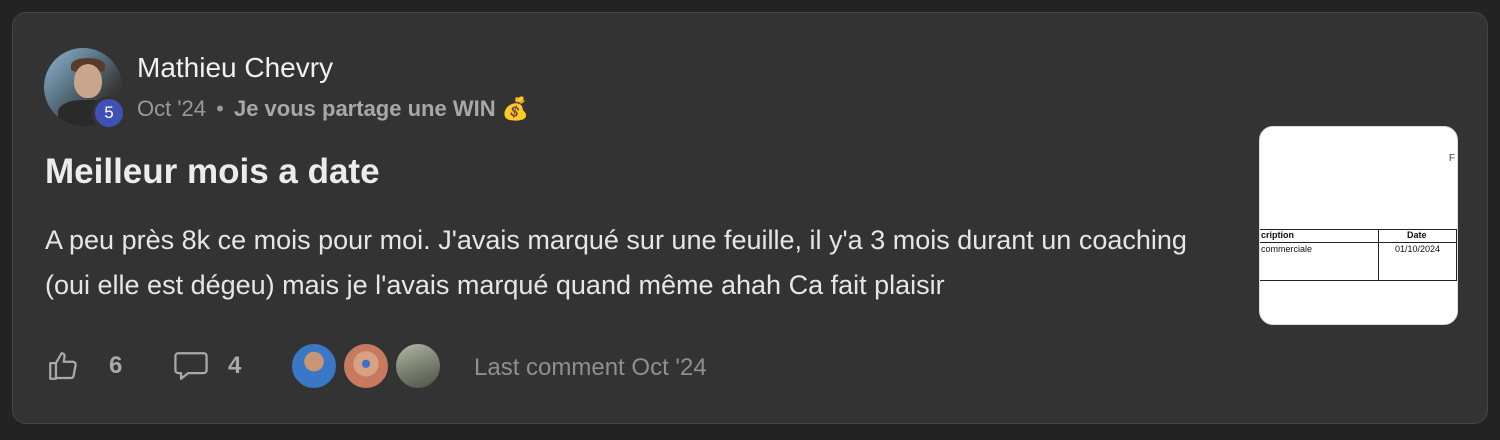 This screenshot has width=1500, height=440. What do you see at coordinates (212, 172) in the screenshot?
I see `post-title: Meilleur mois a date` at bounding box center [212, 172].